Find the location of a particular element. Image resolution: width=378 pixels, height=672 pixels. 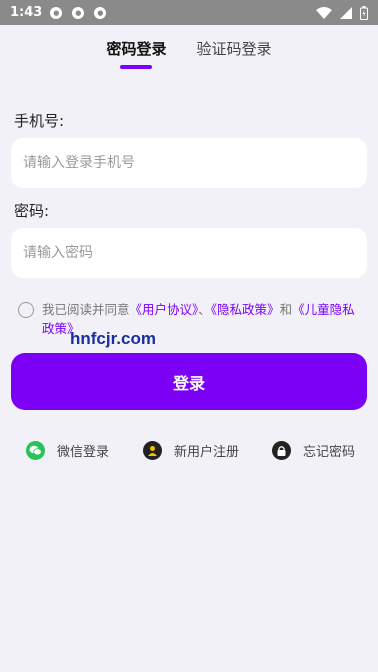

register-link: 新用户注册 is located at coordinates (191, 450).